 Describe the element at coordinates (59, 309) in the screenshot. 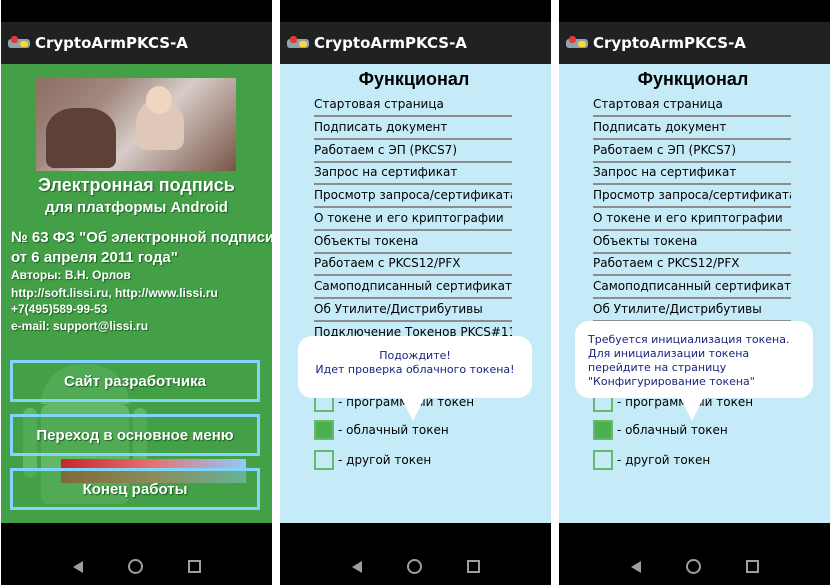

I see `phone-text: +7(495)589-99-53` at that location.